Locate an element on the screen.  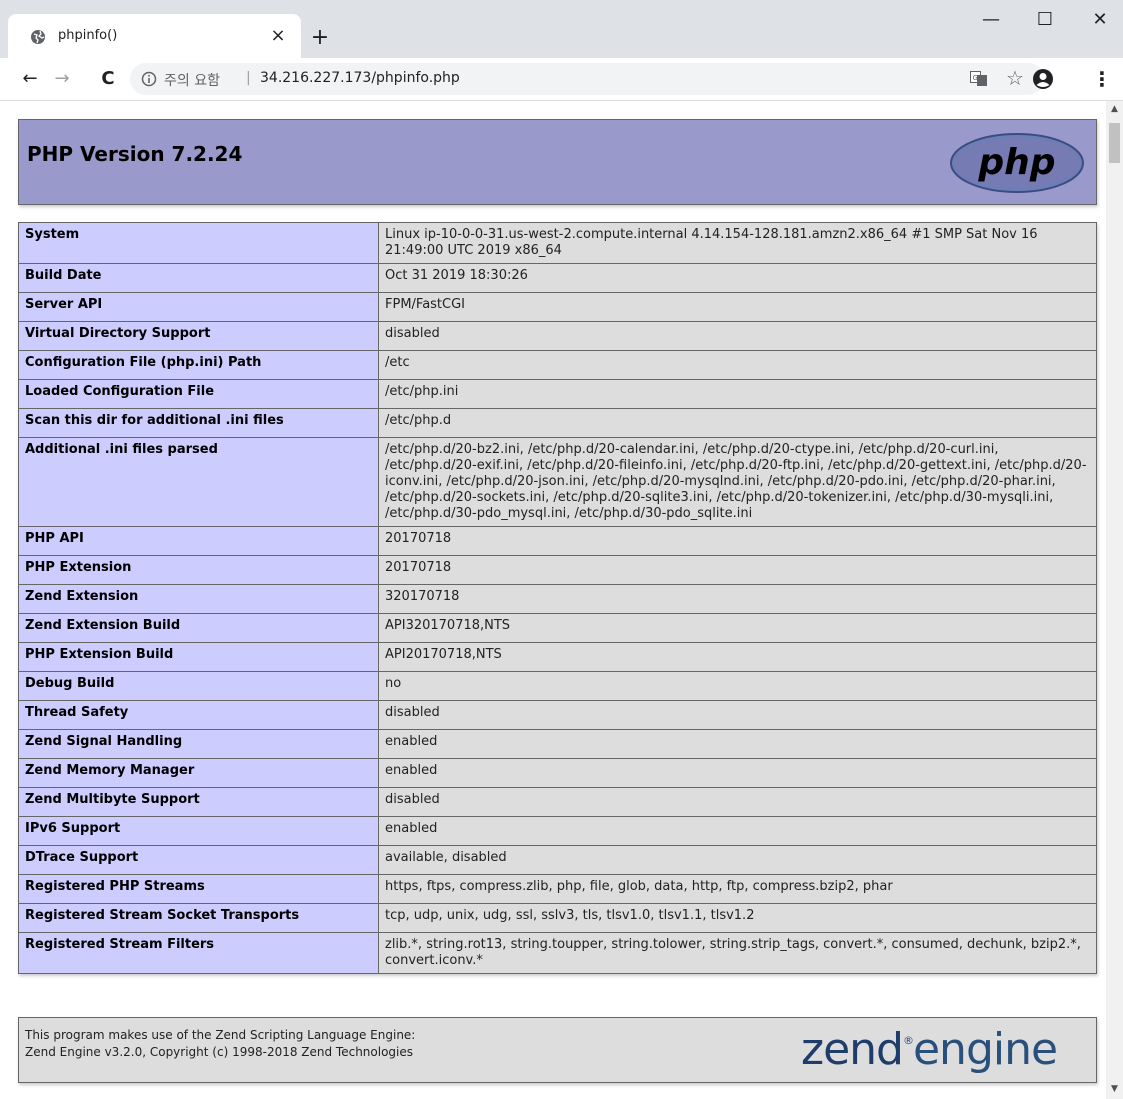
row-value: /etc is located at coordinates (737, 365).